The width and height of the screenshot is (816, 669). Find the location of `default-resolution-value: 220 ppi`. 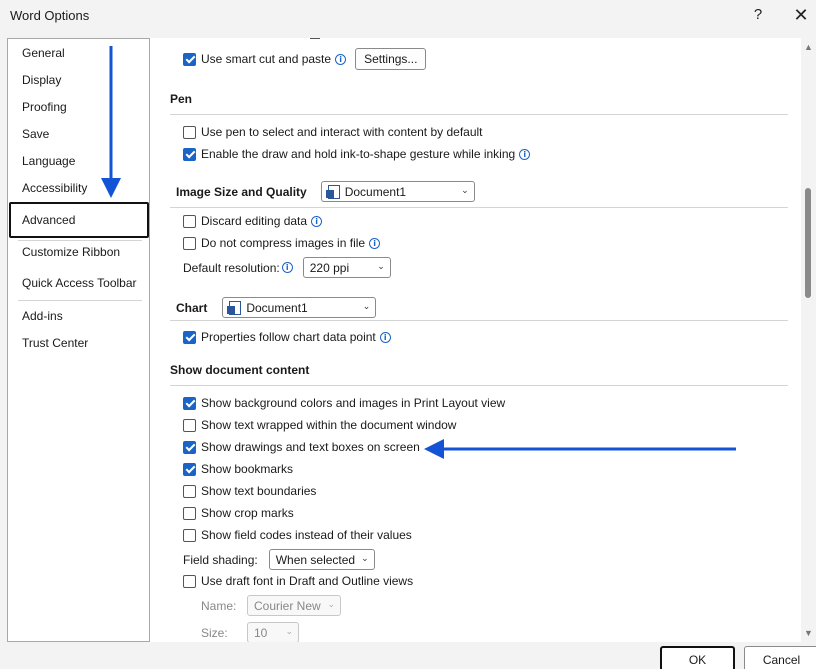

default-resolution-value: 220 ppi is located at coordinates (329, 267).